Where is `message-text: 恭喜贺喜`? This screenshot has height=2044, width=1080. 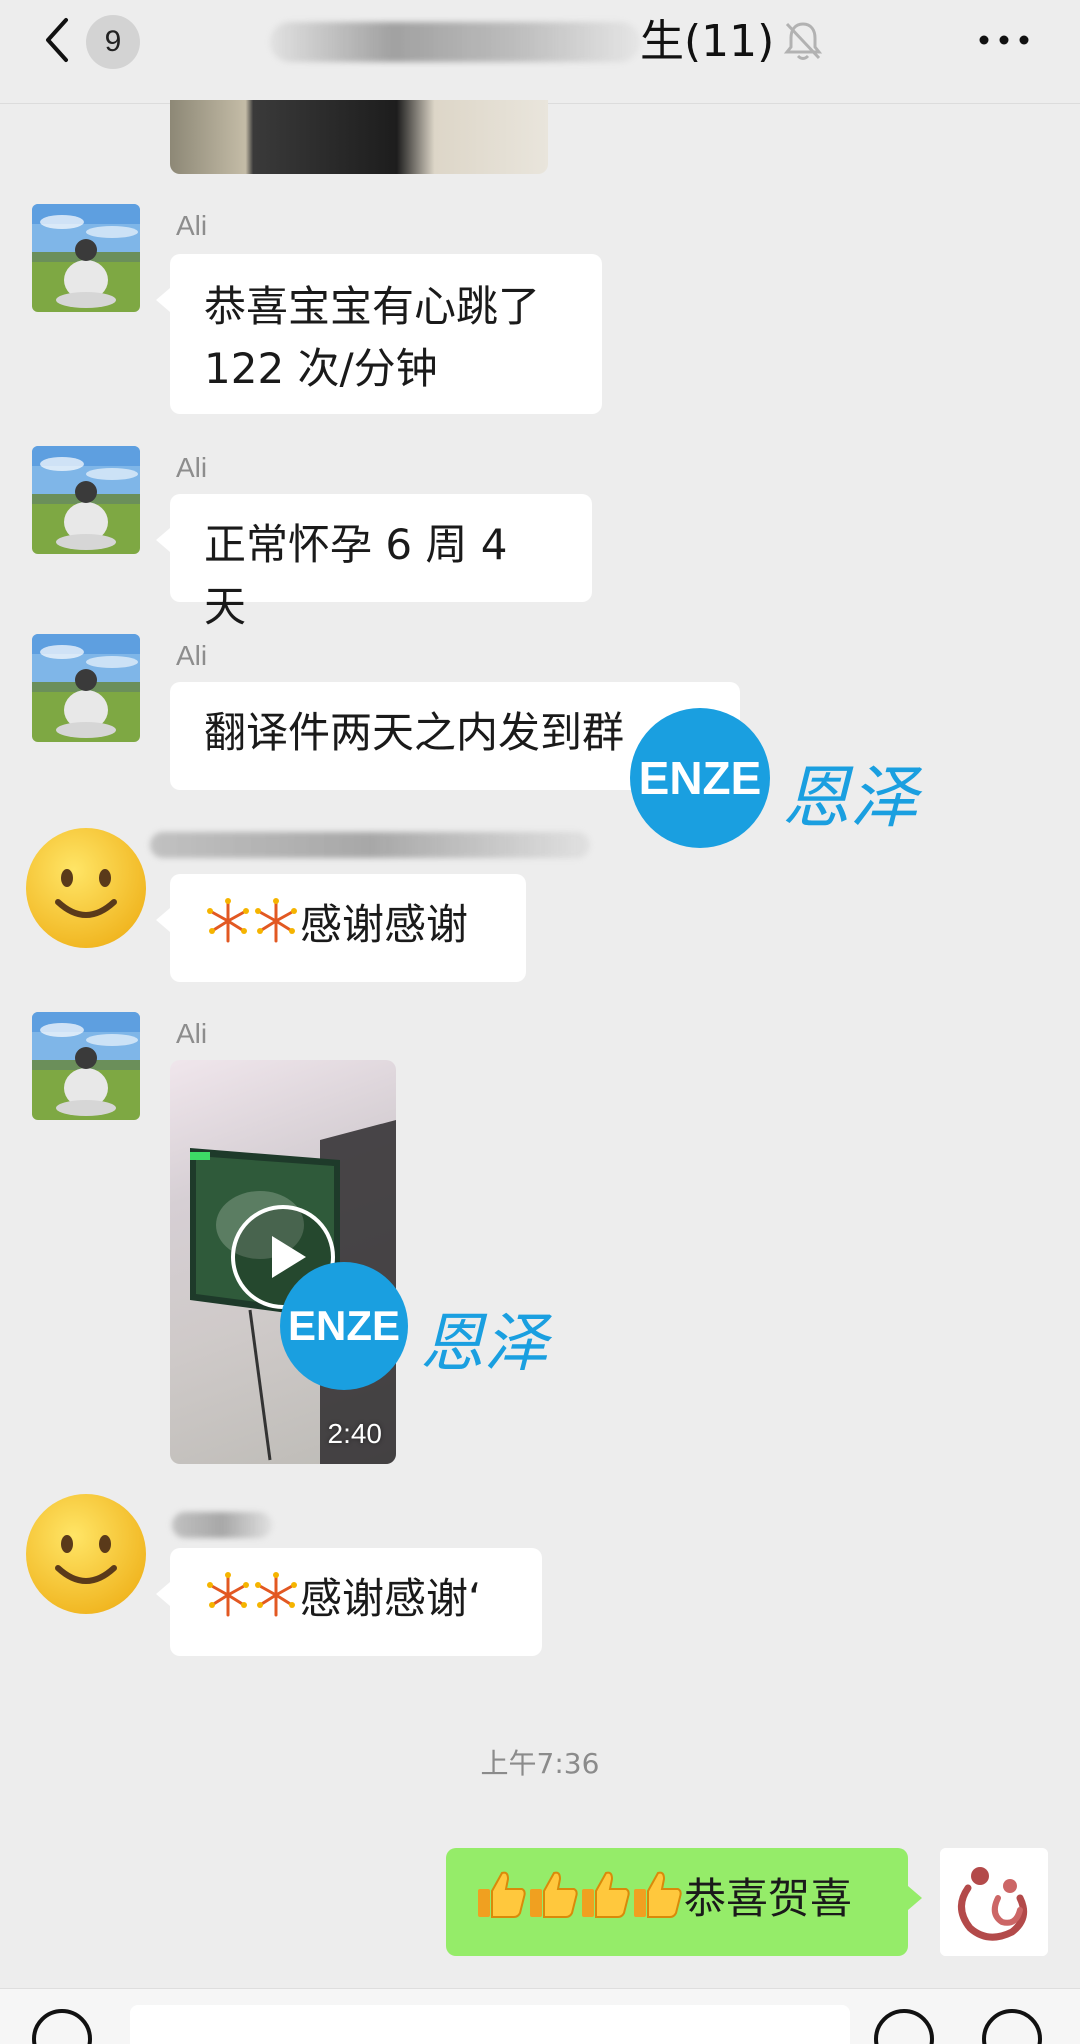 message-text: 恭喜贺喜 is located at coordinates (768, 1898).